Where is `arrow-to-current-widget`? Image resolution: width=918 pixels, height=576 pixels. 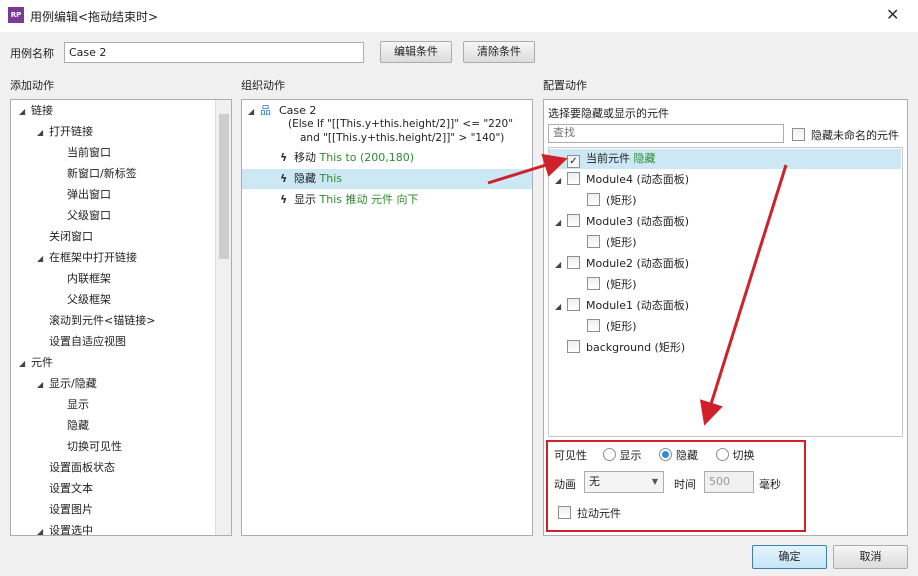 arrow-to-current-widget is located at coordinates (527, 169).